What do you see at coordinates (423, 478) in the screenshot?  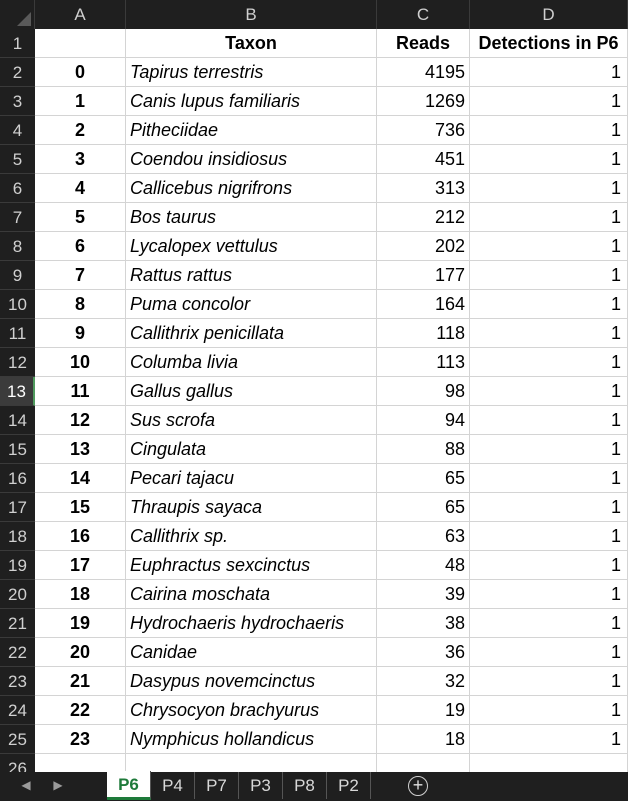 I see `cell-reads: 65` at bounding box center [423, 478].